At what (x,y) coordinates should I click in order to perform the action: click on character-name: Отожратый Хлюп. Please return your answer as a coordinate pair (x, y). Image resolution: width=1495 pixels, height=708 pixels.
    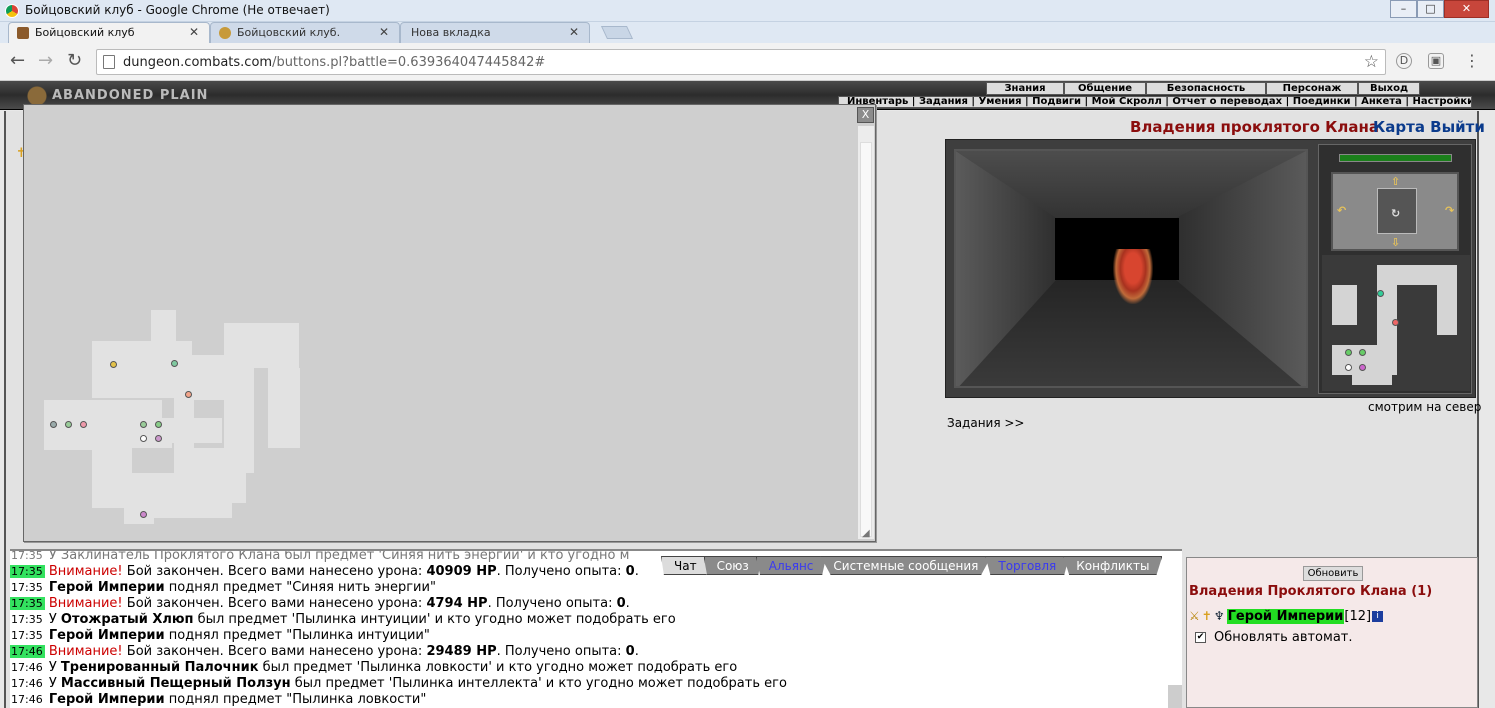
    Looking at the image, I should click on (127, 619).